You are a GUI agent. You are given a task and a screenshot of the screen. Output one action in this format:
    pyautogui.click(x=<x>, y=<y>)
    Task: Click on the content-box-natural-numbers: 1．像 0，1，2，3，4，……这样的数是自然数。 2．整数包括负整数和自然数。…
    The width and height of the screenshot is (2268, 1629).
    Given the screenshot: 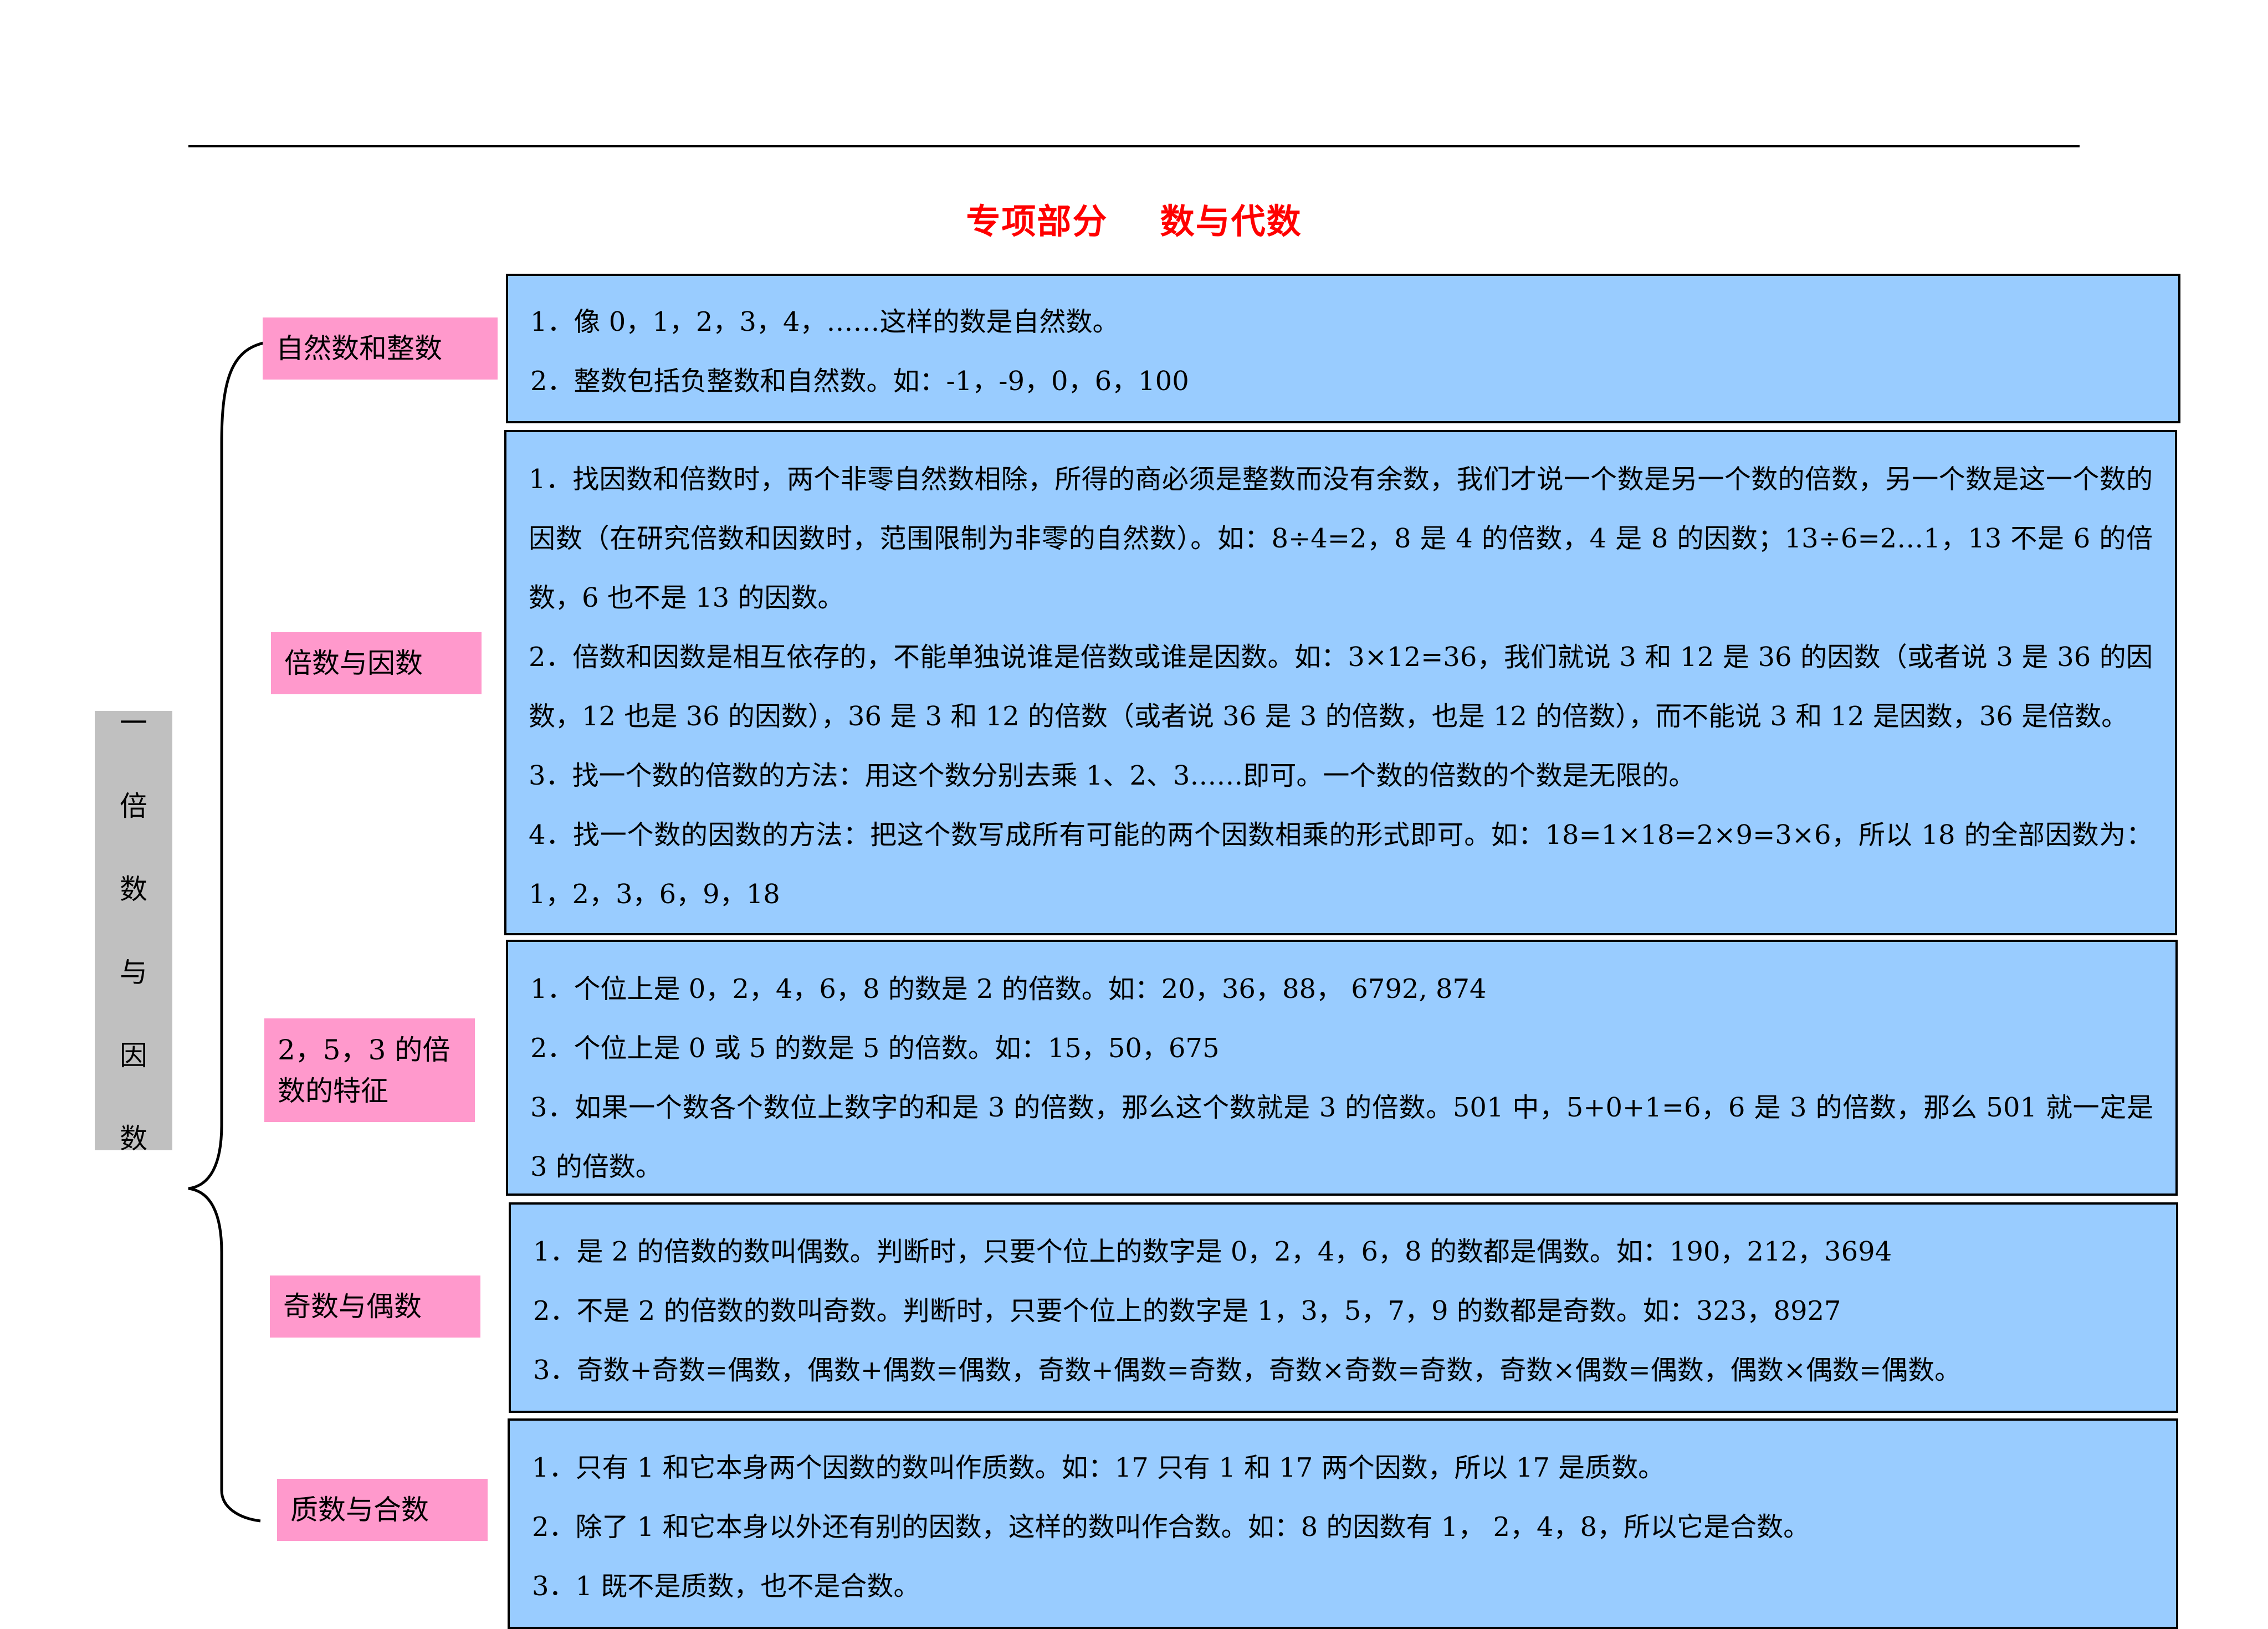 What is the action you would take?
    pyautogui.click(x=1343, y=348)
    